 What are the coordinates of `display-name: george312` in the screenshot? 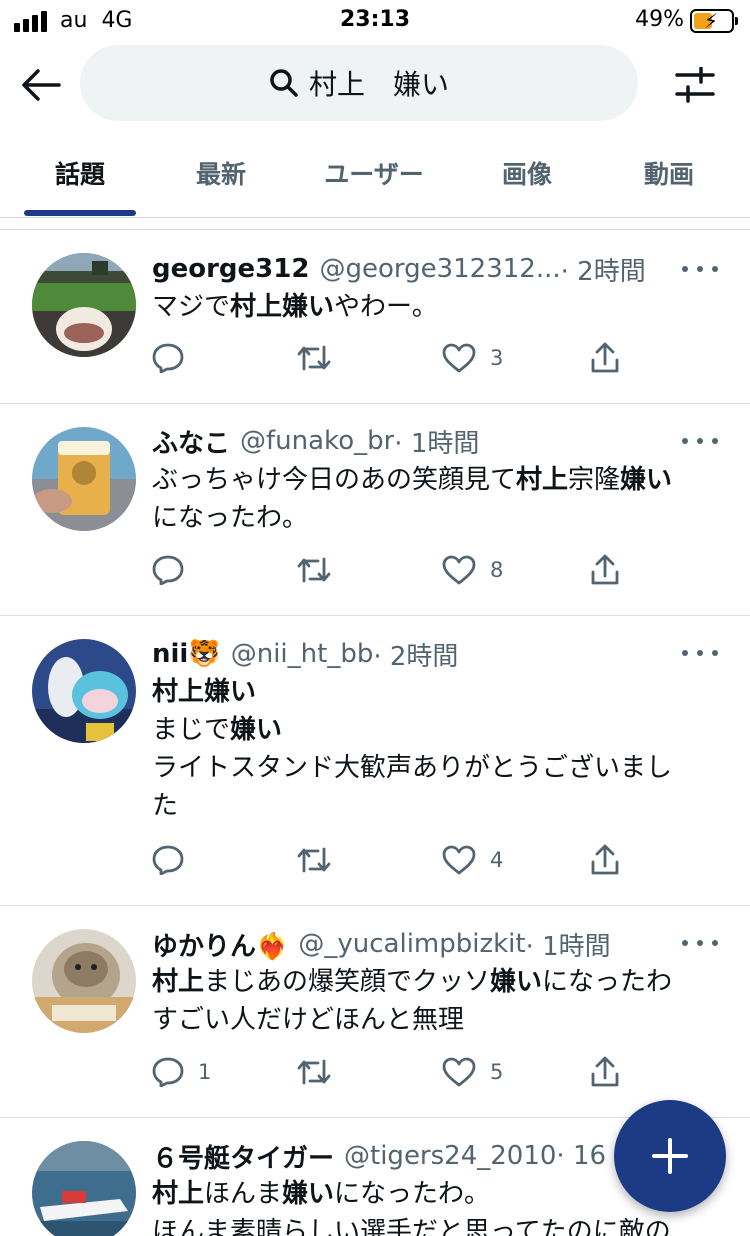 It's located at (230, 269).